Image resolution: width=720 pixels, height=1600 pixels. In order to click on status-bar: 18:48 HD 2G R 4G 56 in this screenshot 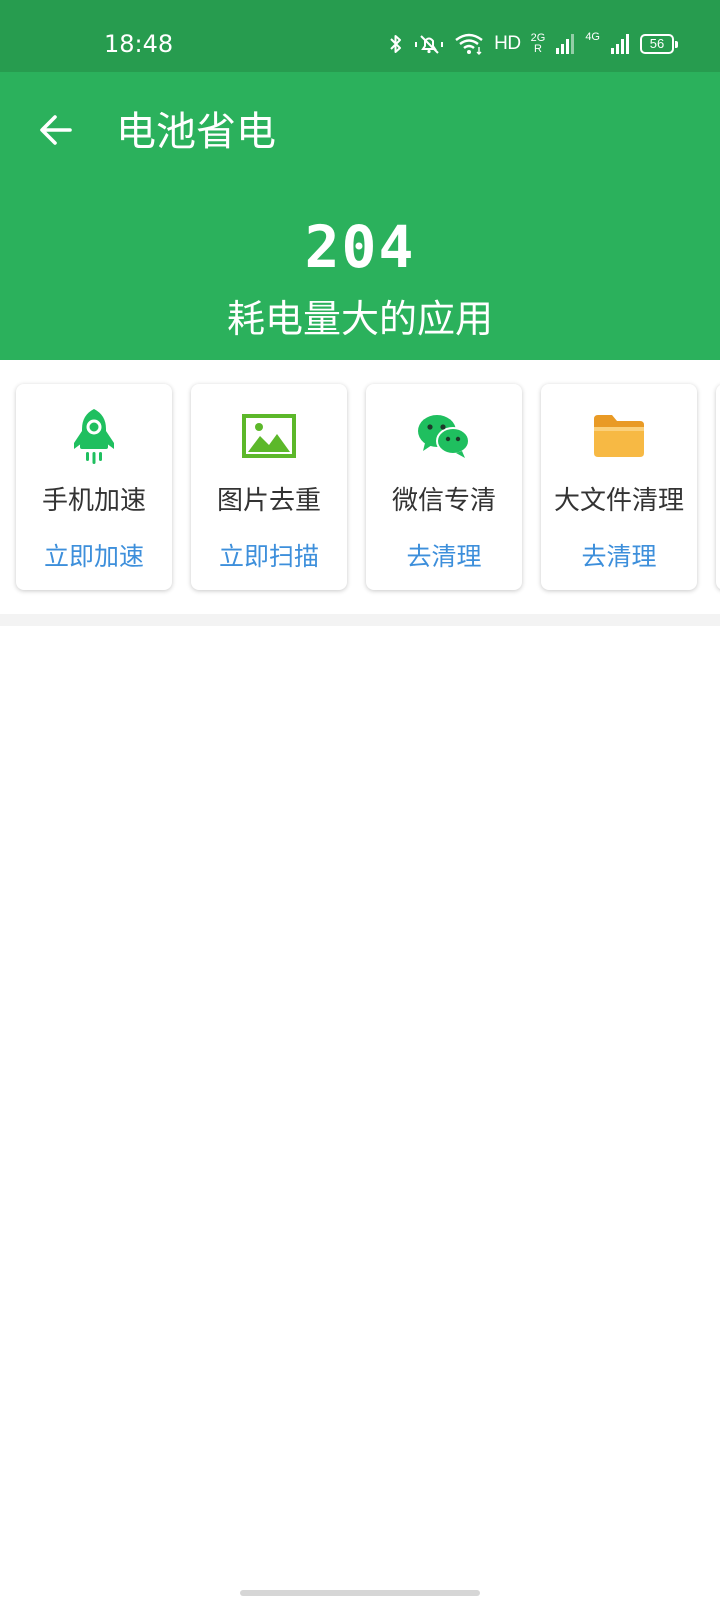, I will do `click(360, 36)`.